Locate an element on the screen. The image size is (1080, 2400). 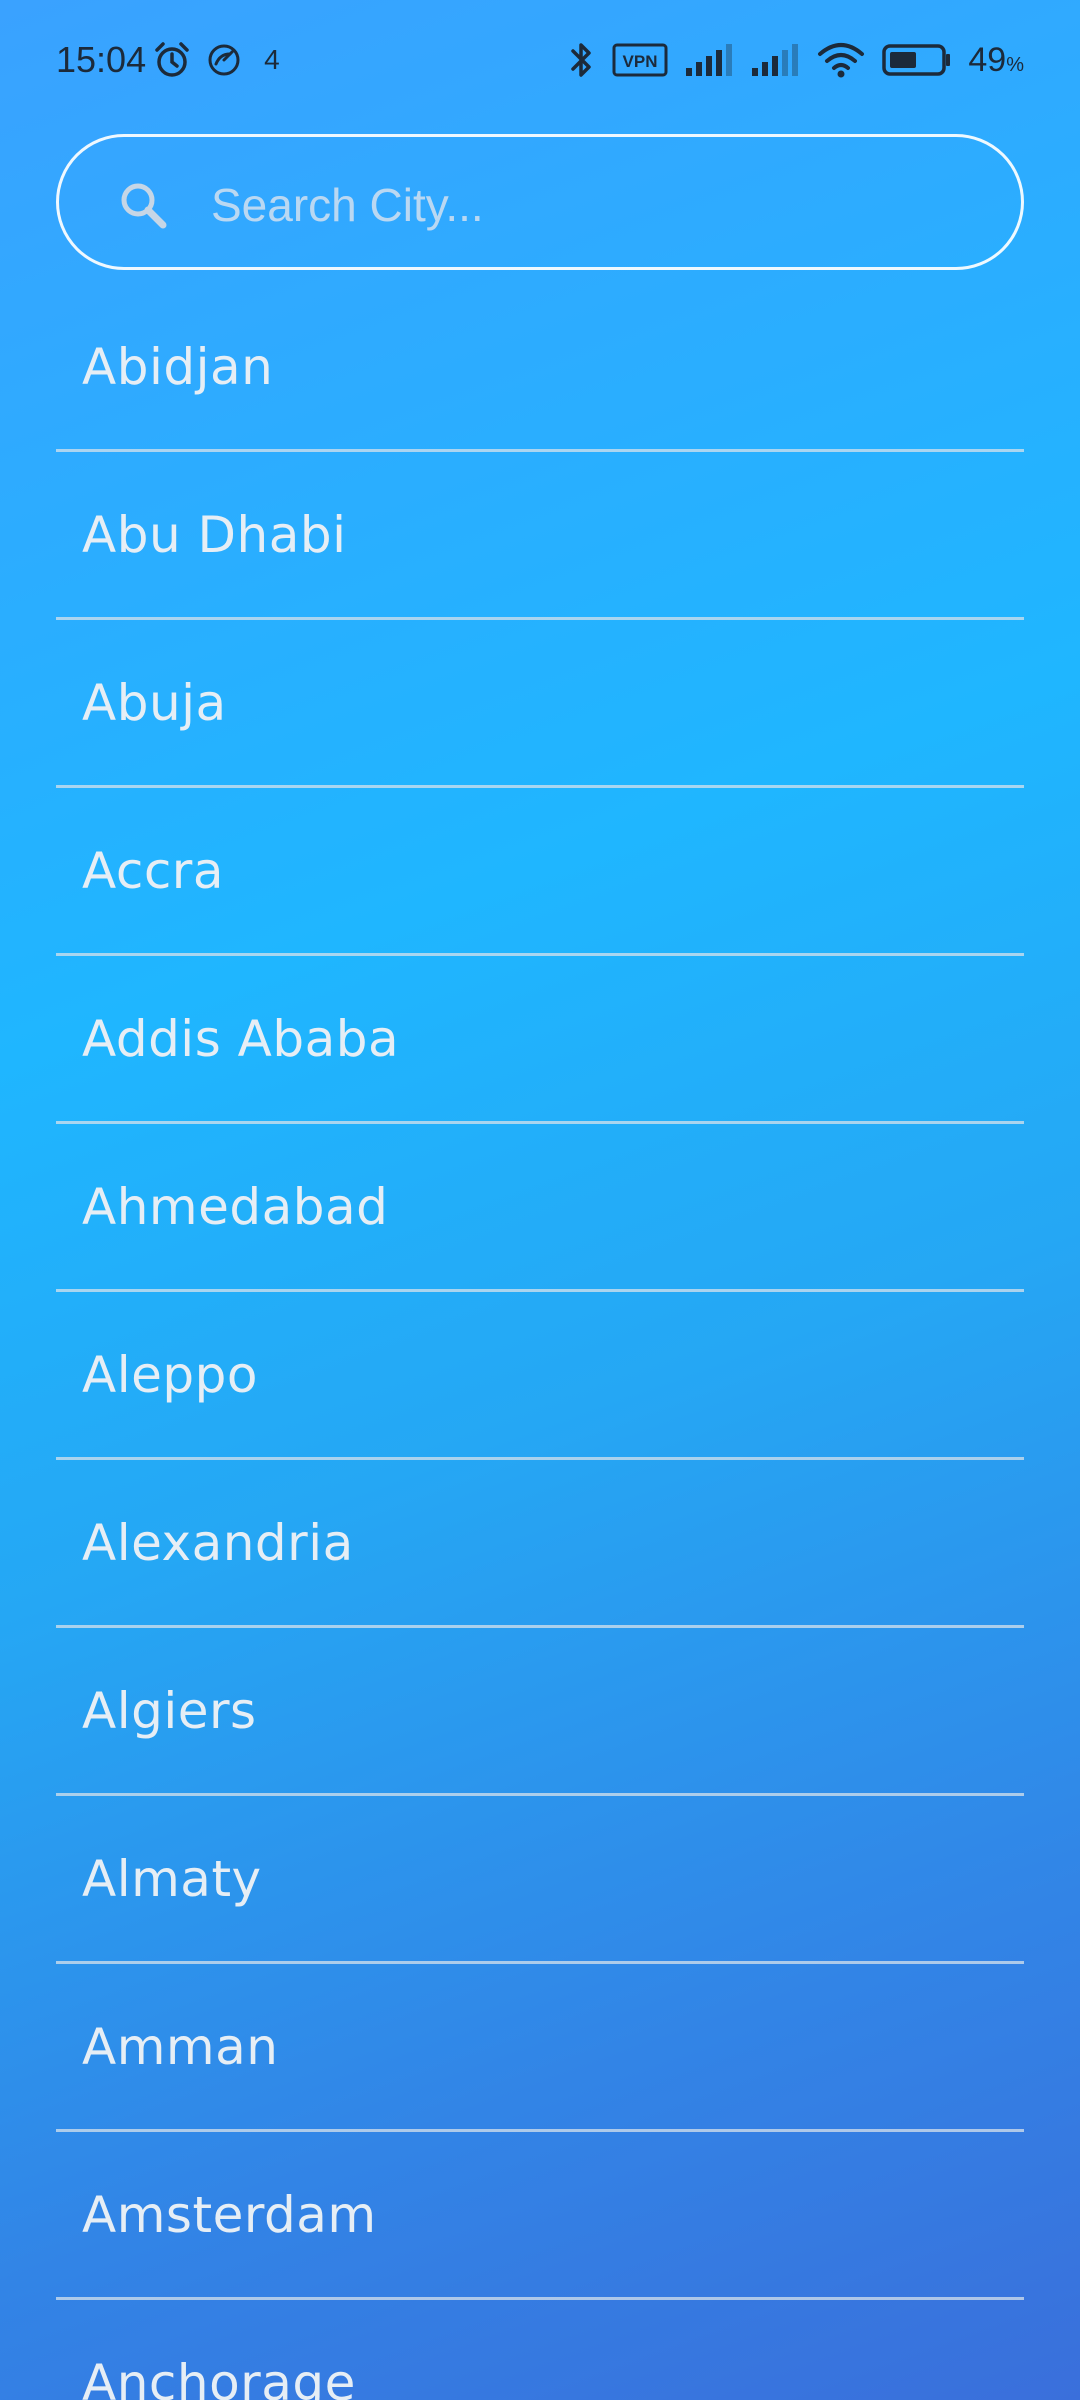
search-icon is located at coordinates (143, 205).